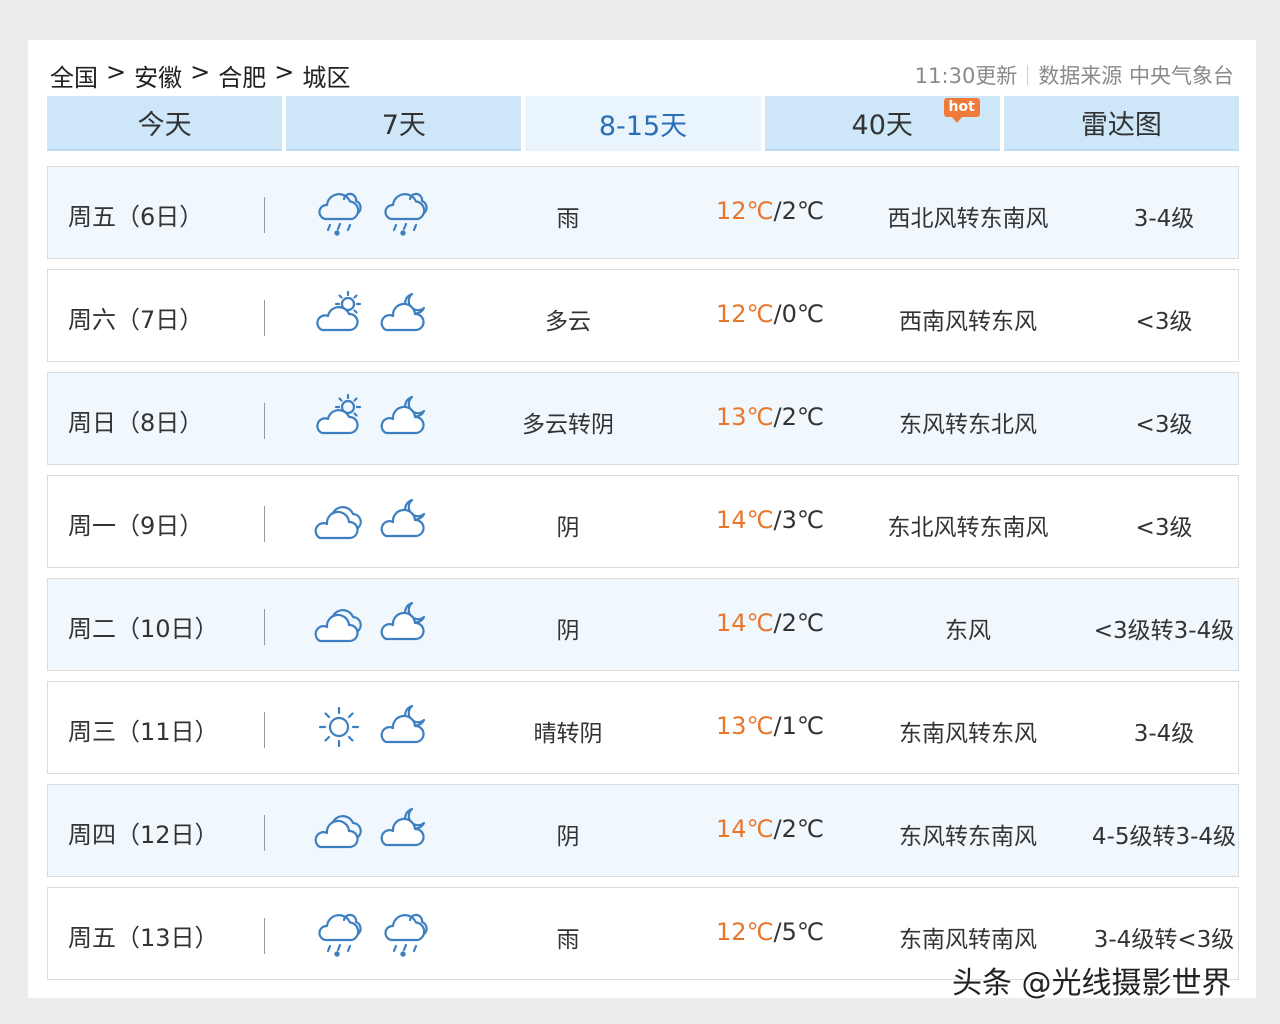  Describe the element at coordinates (143, 629) in the screenshot. I see `forecast-date: 周二（10日）` at that location.